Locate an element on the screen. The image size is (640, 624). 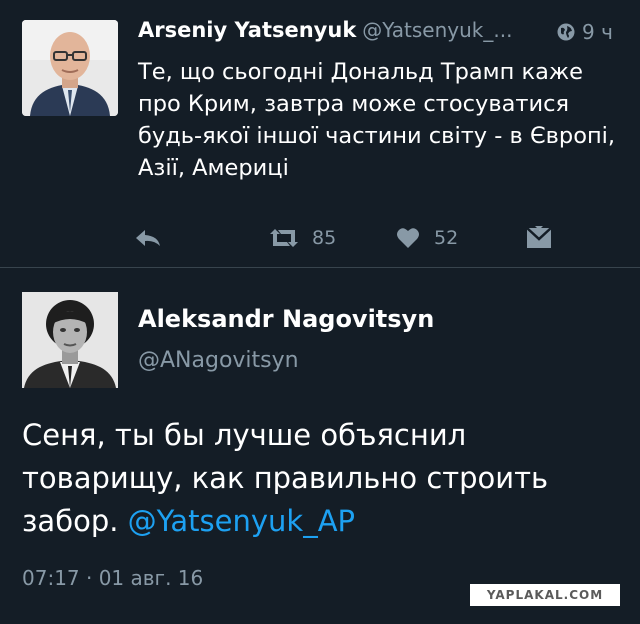
retweet-icon is located at coordinates (284, 238).